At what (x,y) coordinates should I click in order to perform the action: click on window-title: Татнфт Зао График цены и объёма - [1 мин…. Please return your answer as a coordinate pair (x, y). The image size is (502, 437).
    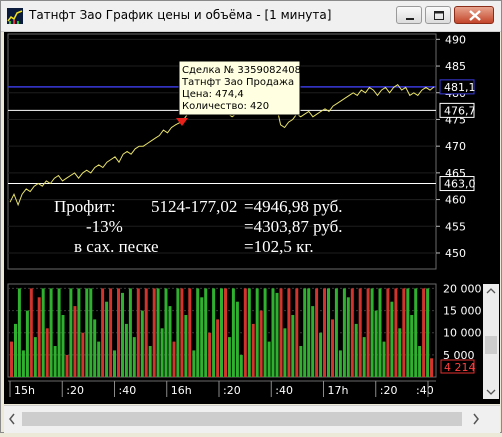
    Looking at the image, I should click on (180, 15).